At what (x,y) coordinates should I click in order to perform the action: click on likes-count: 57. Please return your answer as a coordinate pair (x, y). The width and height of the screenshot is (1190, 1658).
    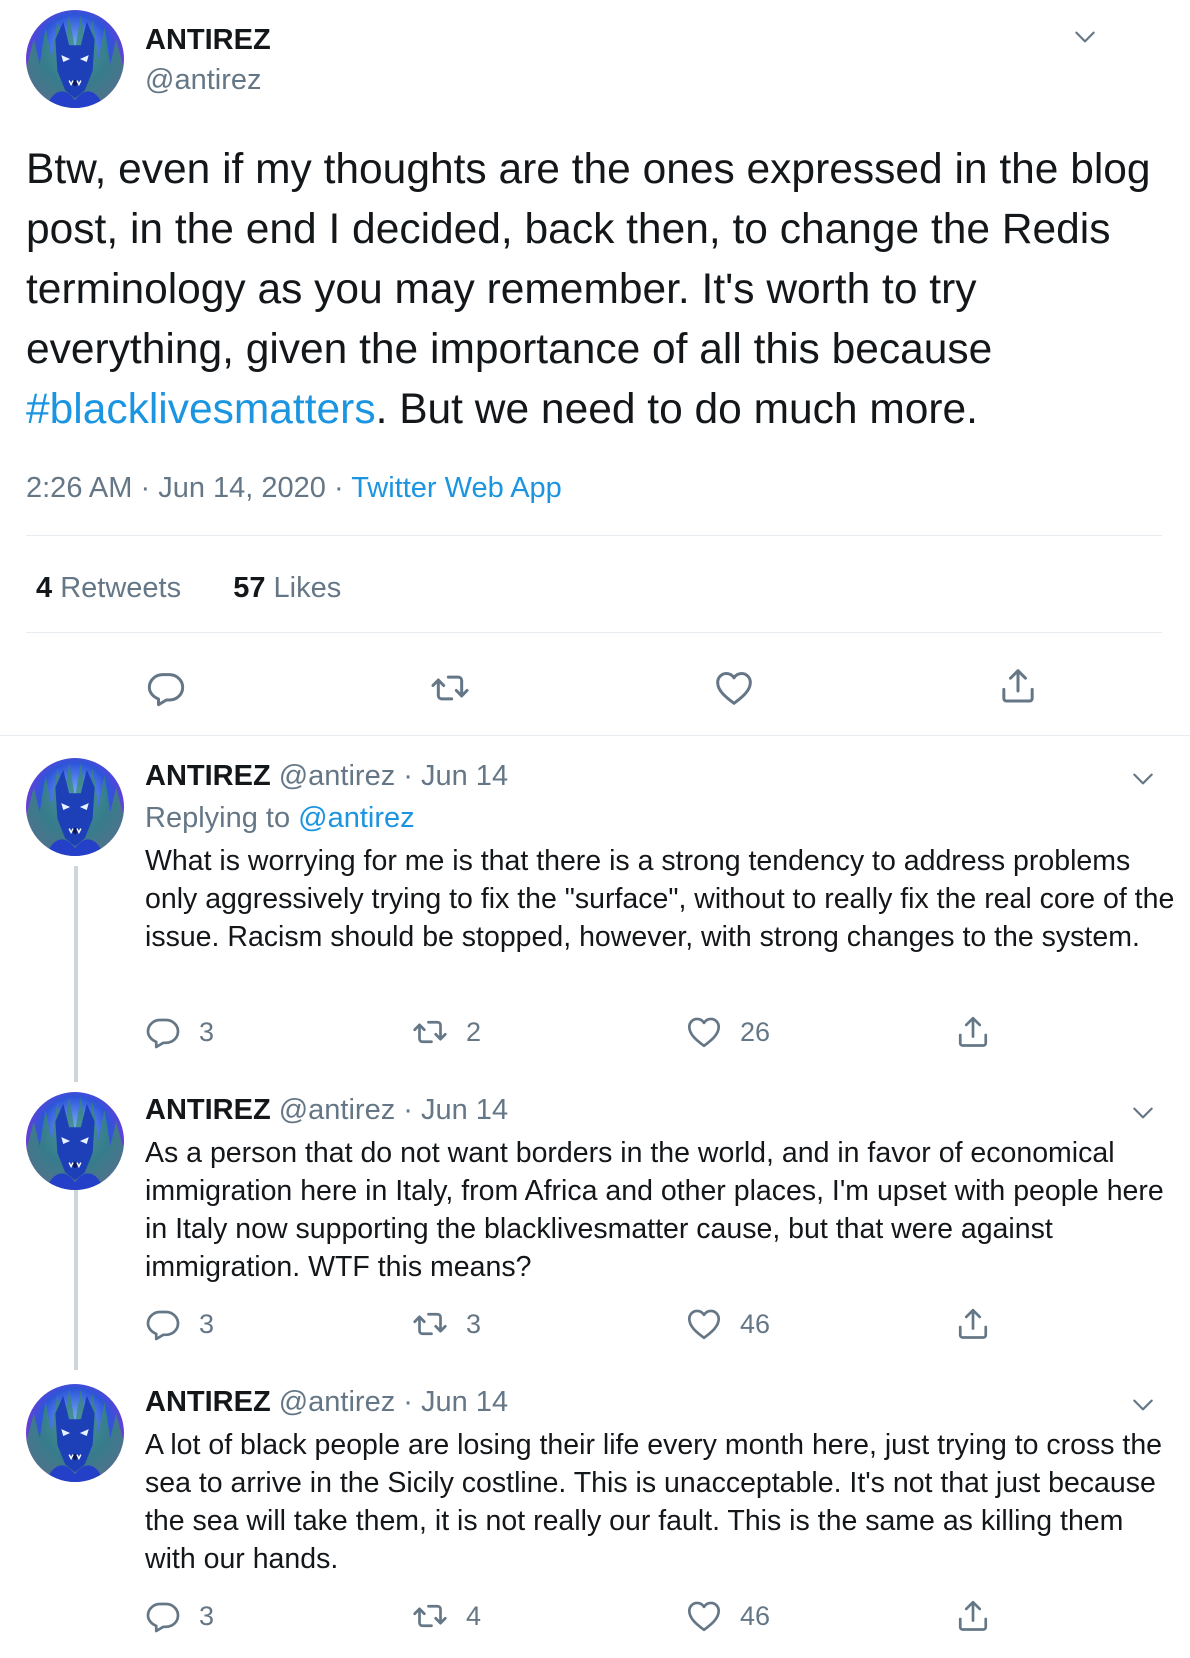
    Looking at the image, I should click on (249, 588).